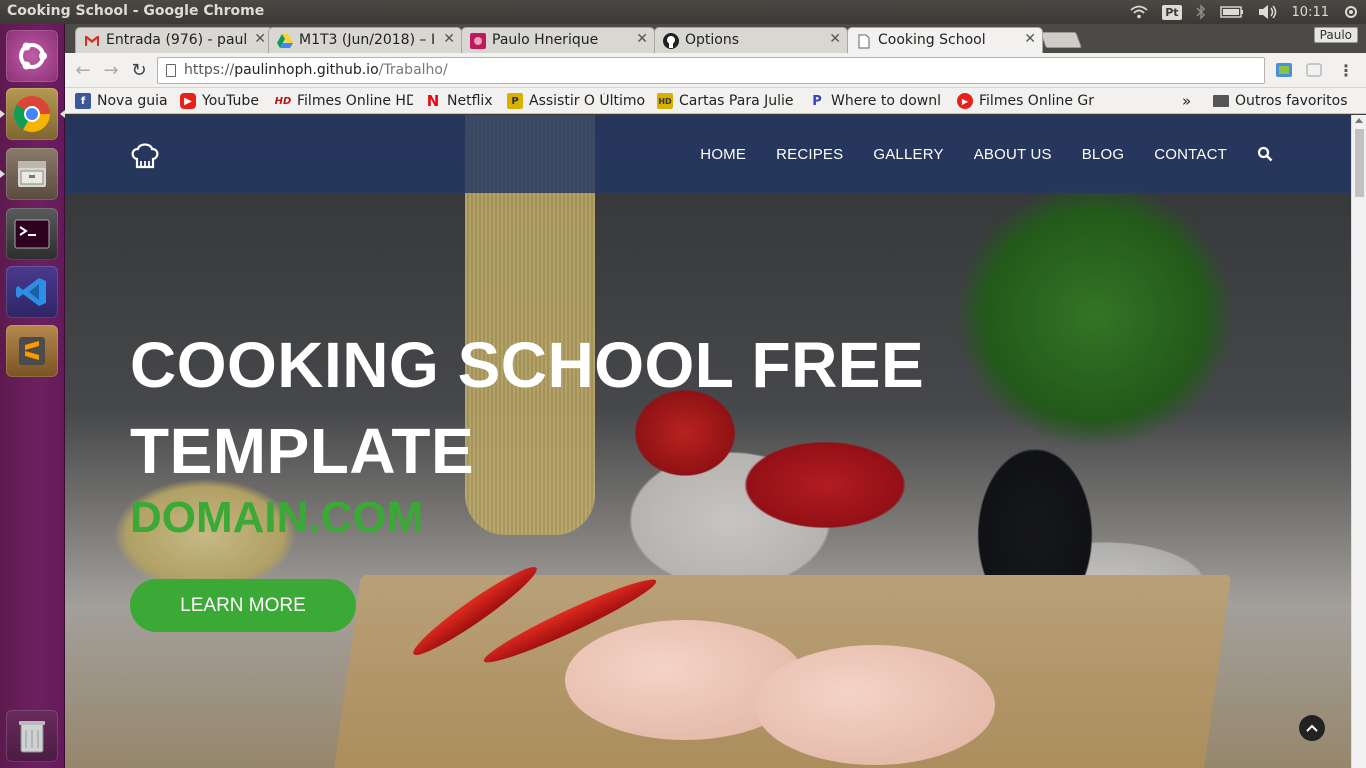  Describe the element at coordinates (145, 155) in the screenshot. I see `chef-hat-icon` at that location.